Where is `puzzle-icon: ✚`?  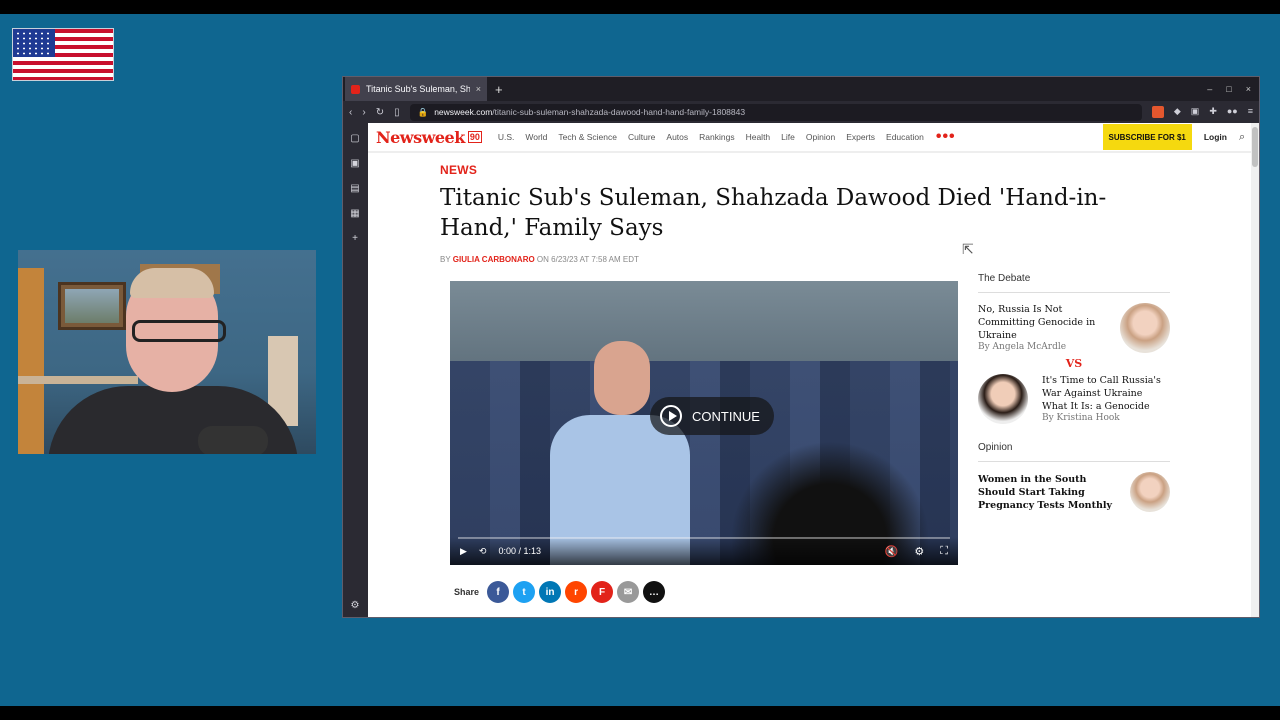 puzzle-icon: ✚ is located at coordinates (1213, 112).